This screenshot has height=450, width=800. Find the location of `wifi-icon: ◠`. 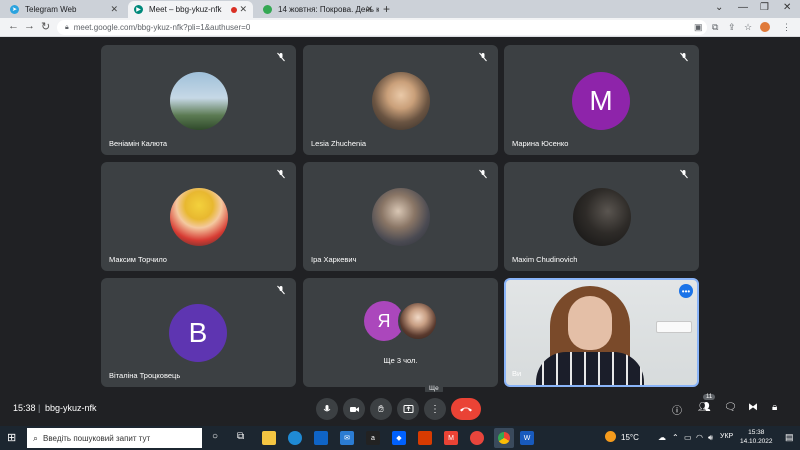

wifi-icon: ◠ is located at coordinates (699, 437).